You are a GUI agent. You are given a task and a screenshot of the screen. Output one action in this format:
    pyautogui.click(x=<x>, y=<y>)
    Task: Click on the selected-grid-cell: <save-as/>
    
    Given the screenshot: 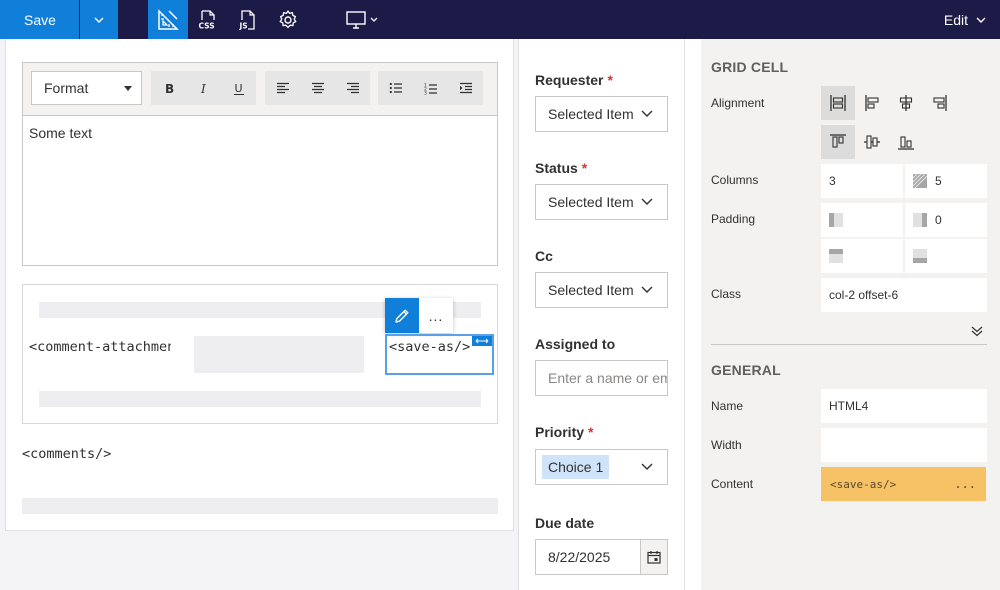 What is the action you would take?
    pyautogui.click(x=439, y=354)
    